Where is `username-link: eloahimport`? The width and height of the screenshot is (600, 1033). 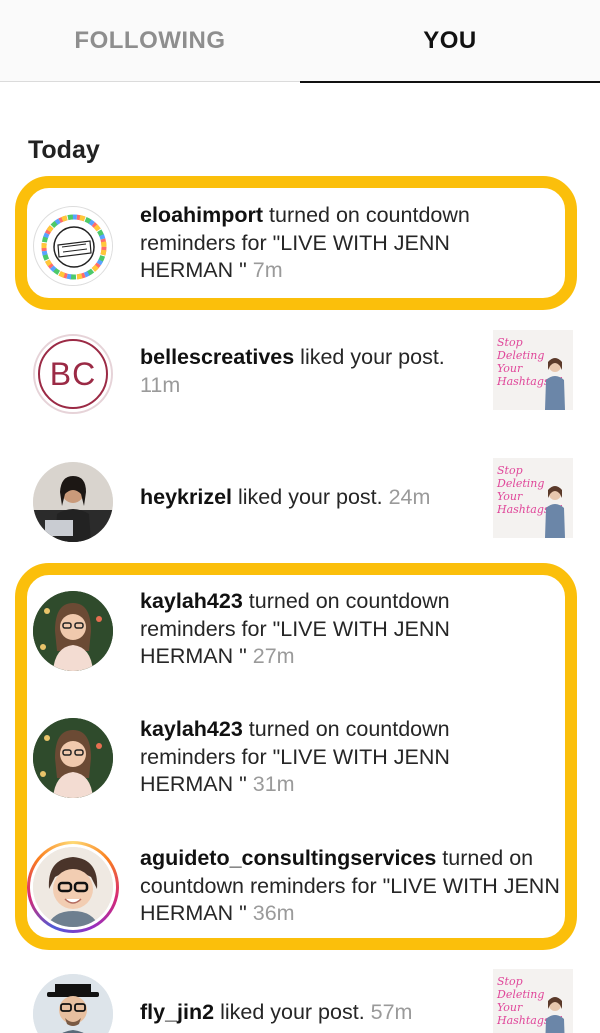 username-link: eloahimport is located at coordinates (201, 215).